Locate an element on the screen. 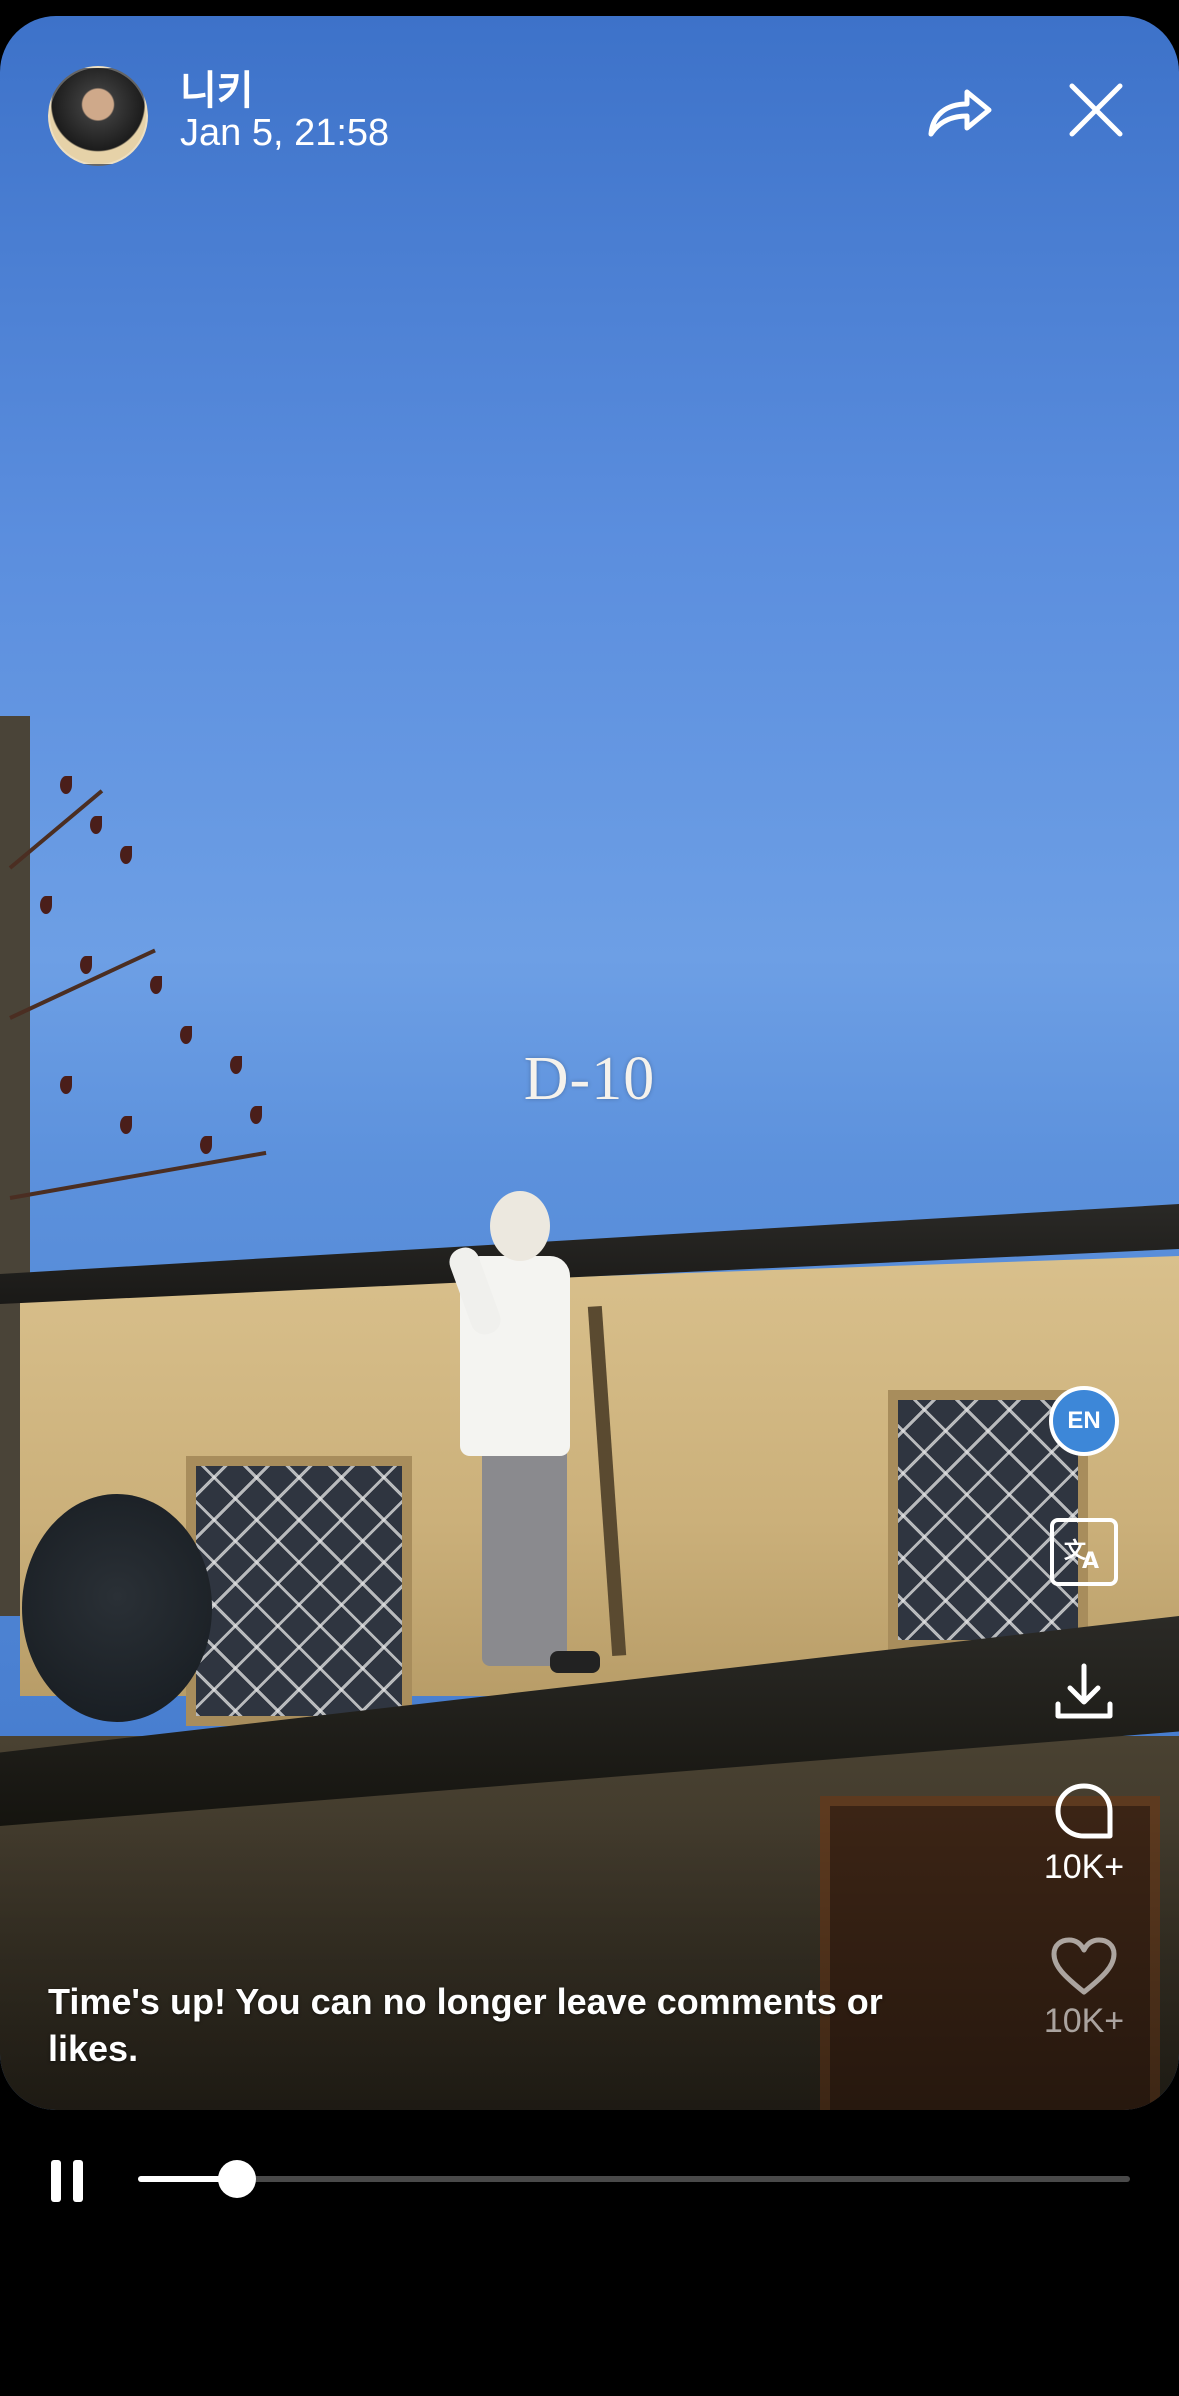  comment-count: 10K+ is located at coordinates (1084, 1867).